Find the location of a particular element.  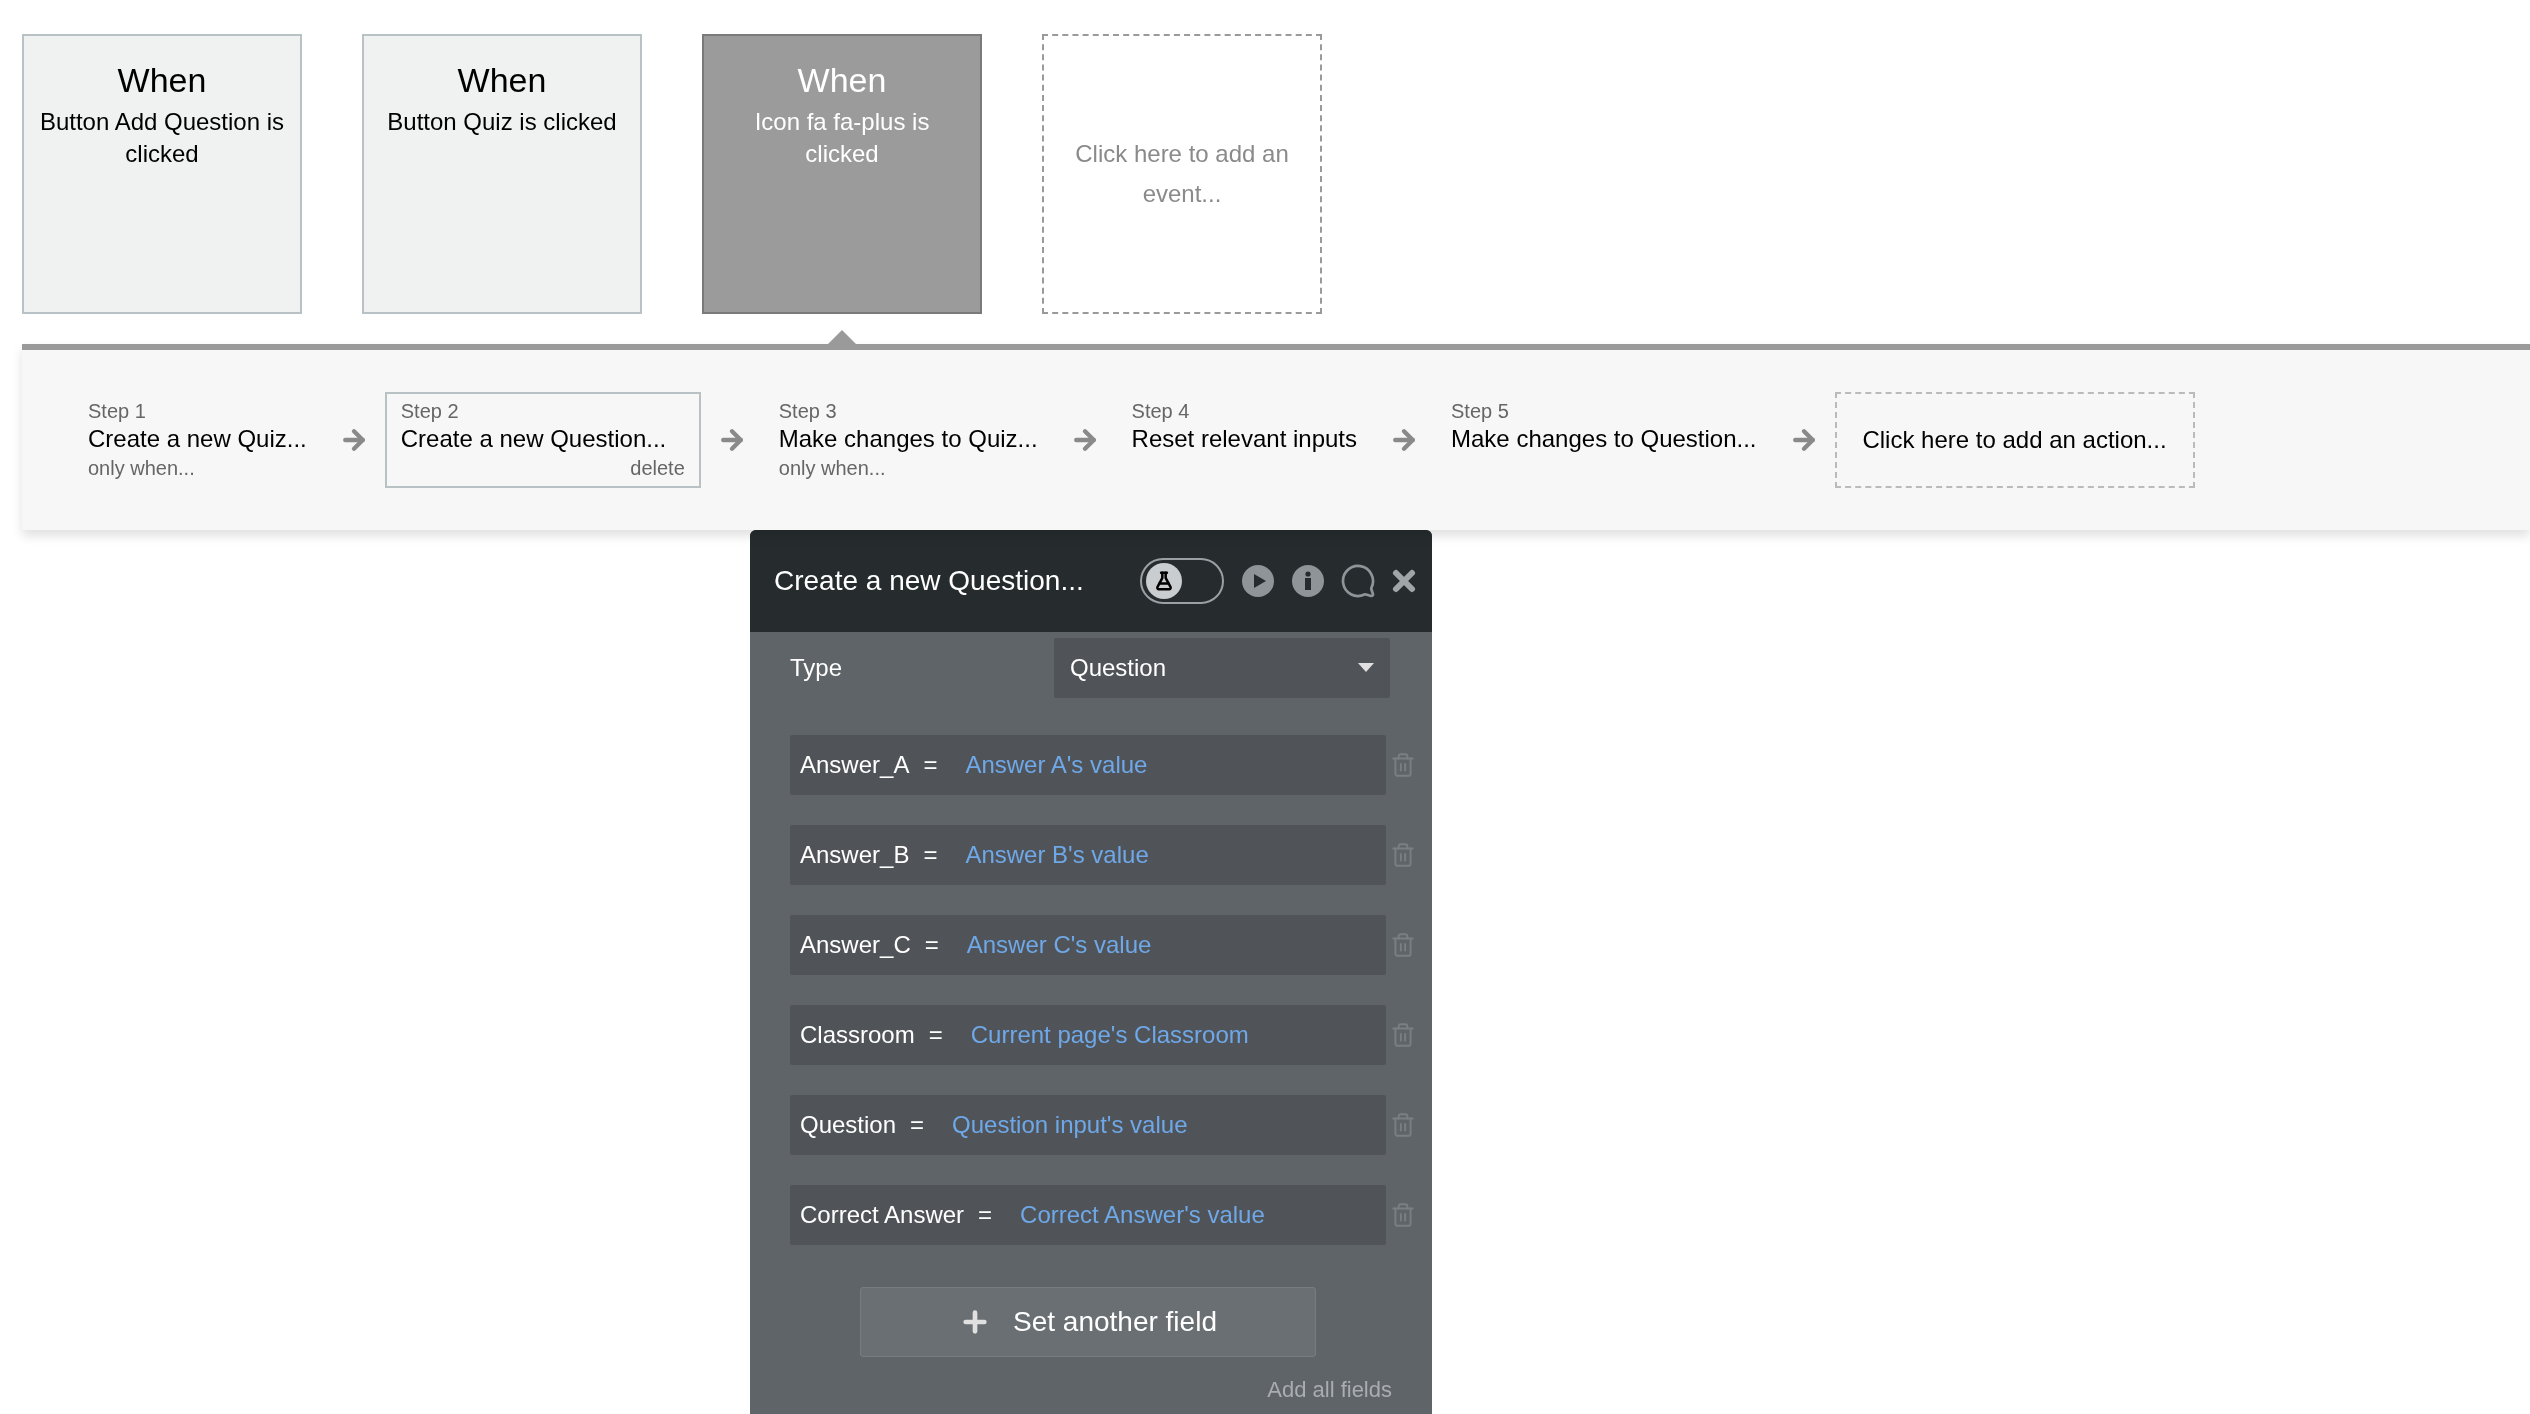

event-card: When Button Quiz is clicked is located at coordinates (502, 174).